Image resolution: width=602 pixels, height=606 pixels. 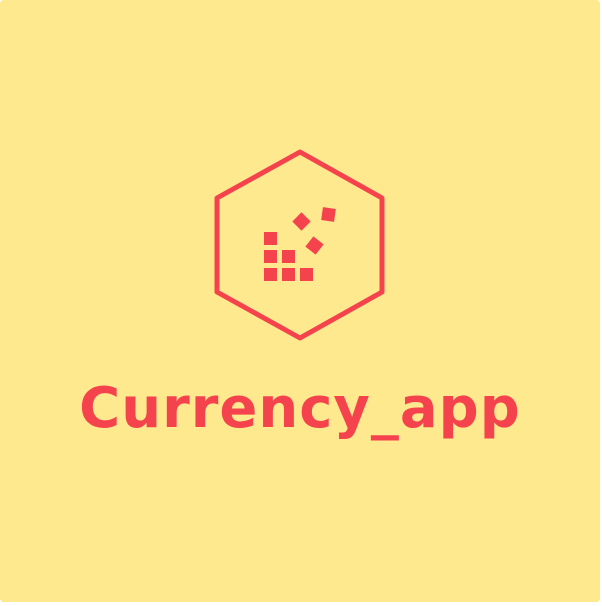 I want to click on app-name: Currency_app, so click(x=300, y=408).